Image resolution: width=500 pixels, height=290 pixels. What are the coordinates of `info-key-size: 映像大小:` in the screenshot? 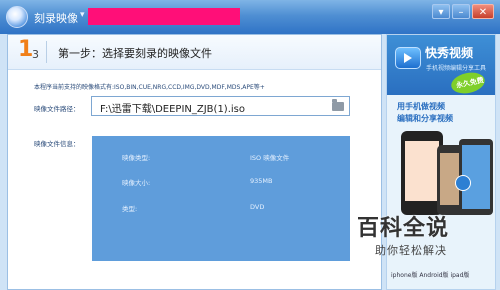 It's located at (136, 183).